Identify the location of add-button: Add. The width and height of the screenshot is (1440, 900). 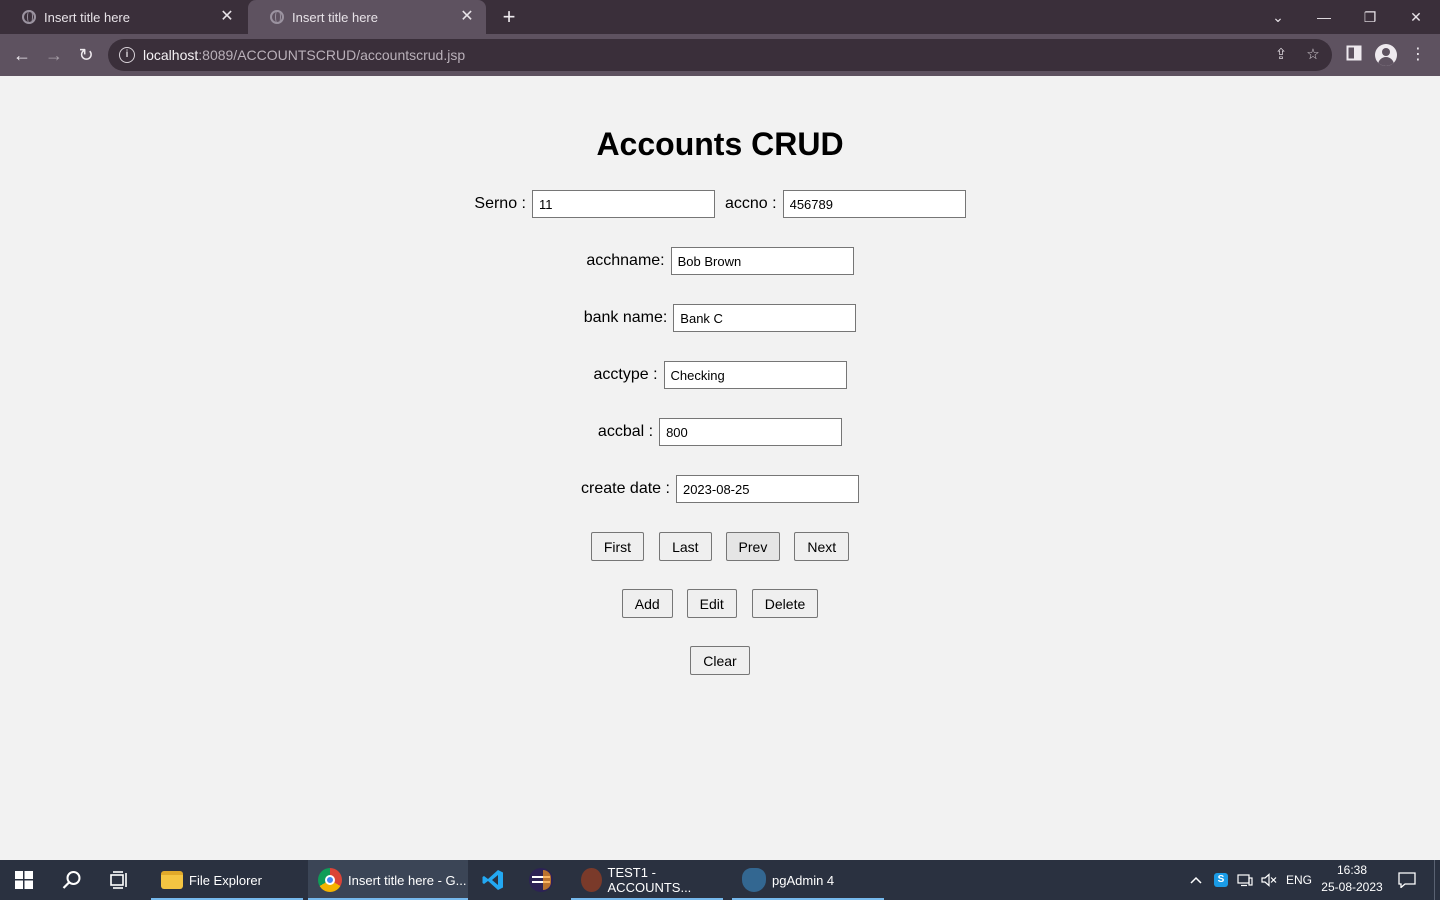
(647, 603).